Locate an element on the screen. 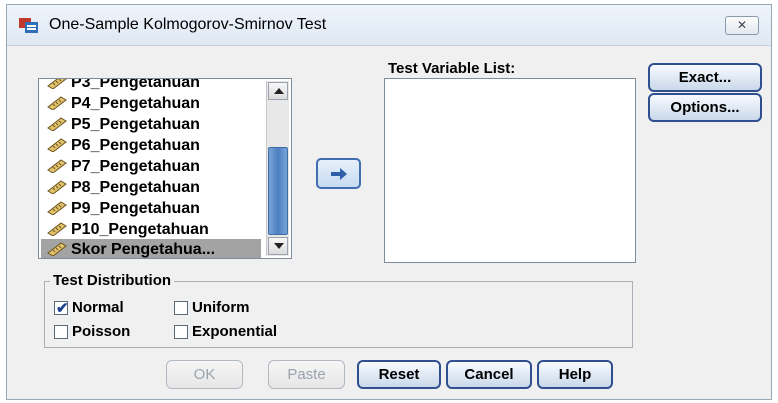  exponential-label: Exponential is located at coordinates (235, 331).